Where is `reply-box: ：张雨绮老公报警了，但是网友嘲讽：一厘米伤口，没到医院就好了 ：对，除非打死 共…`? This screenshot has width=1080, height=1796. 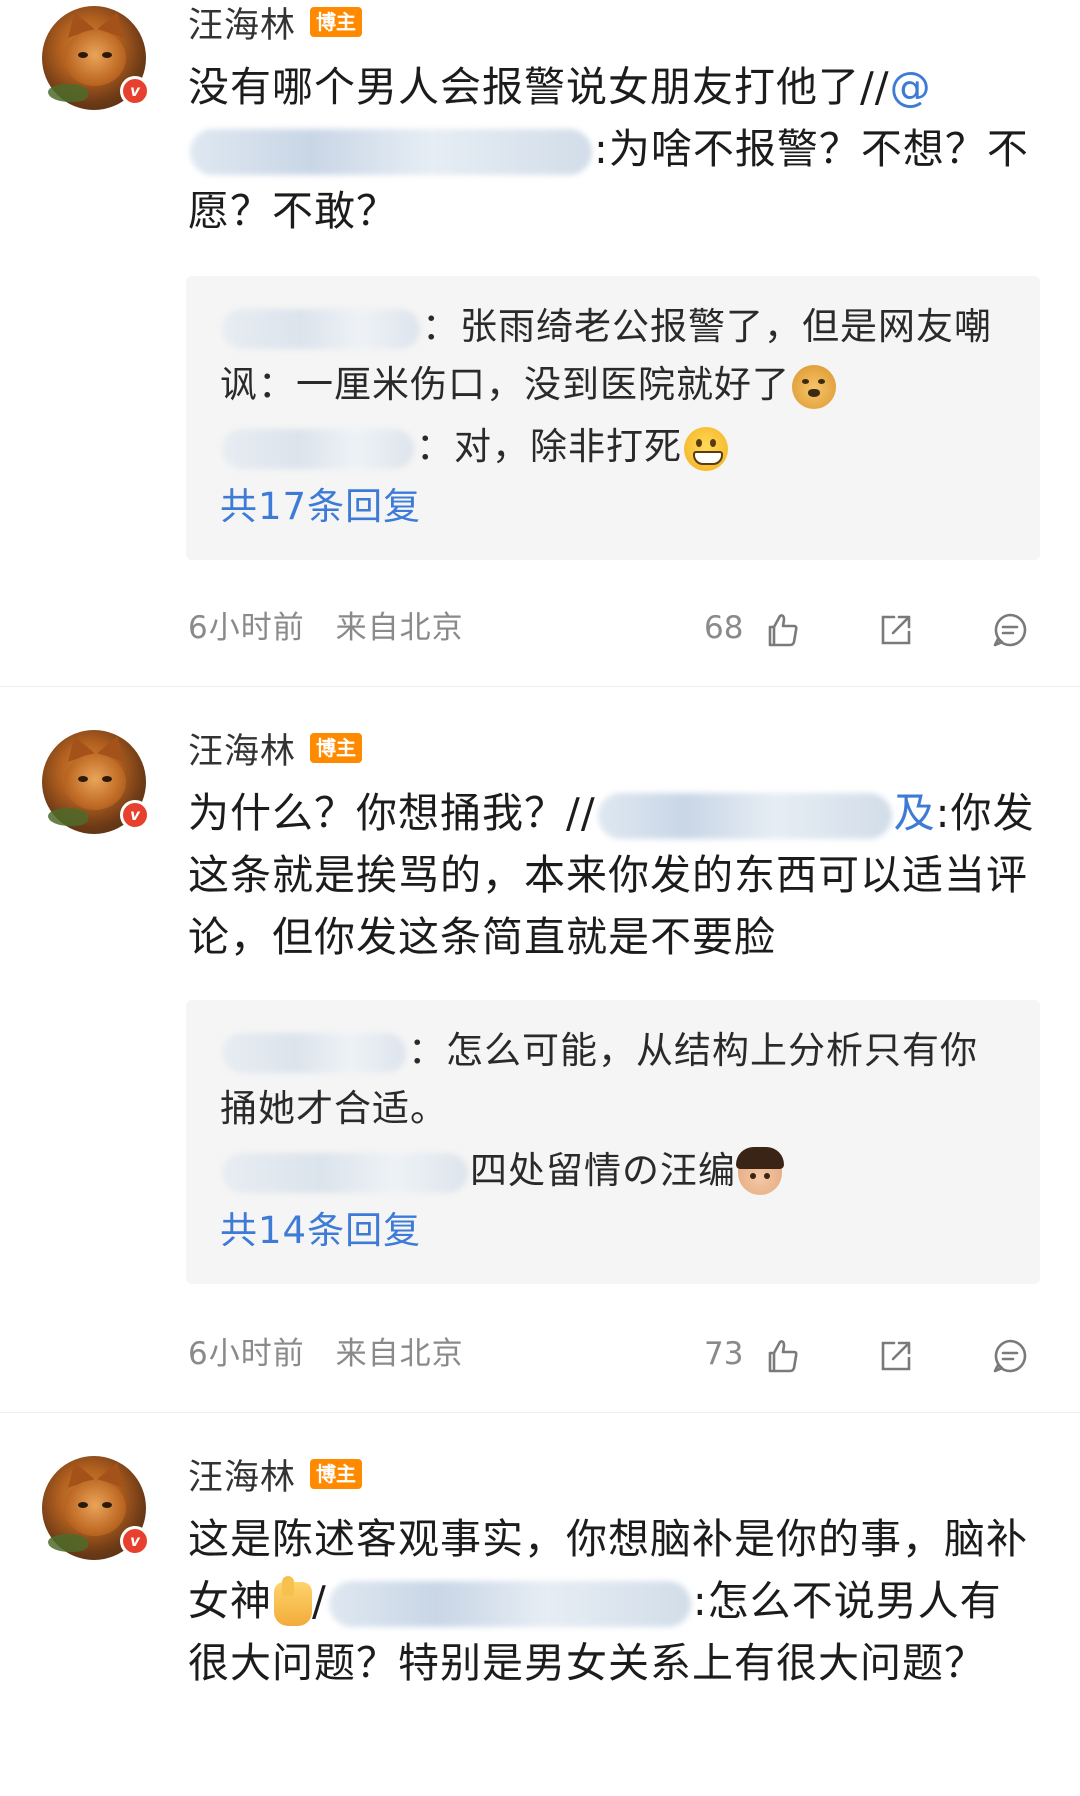 reply-box: ：张雨绮老公报警了，但是网友嘲讽：一厘米伤口，没到医院就好了 ：对，除非打死 共… is located at coordinates (613, 418).